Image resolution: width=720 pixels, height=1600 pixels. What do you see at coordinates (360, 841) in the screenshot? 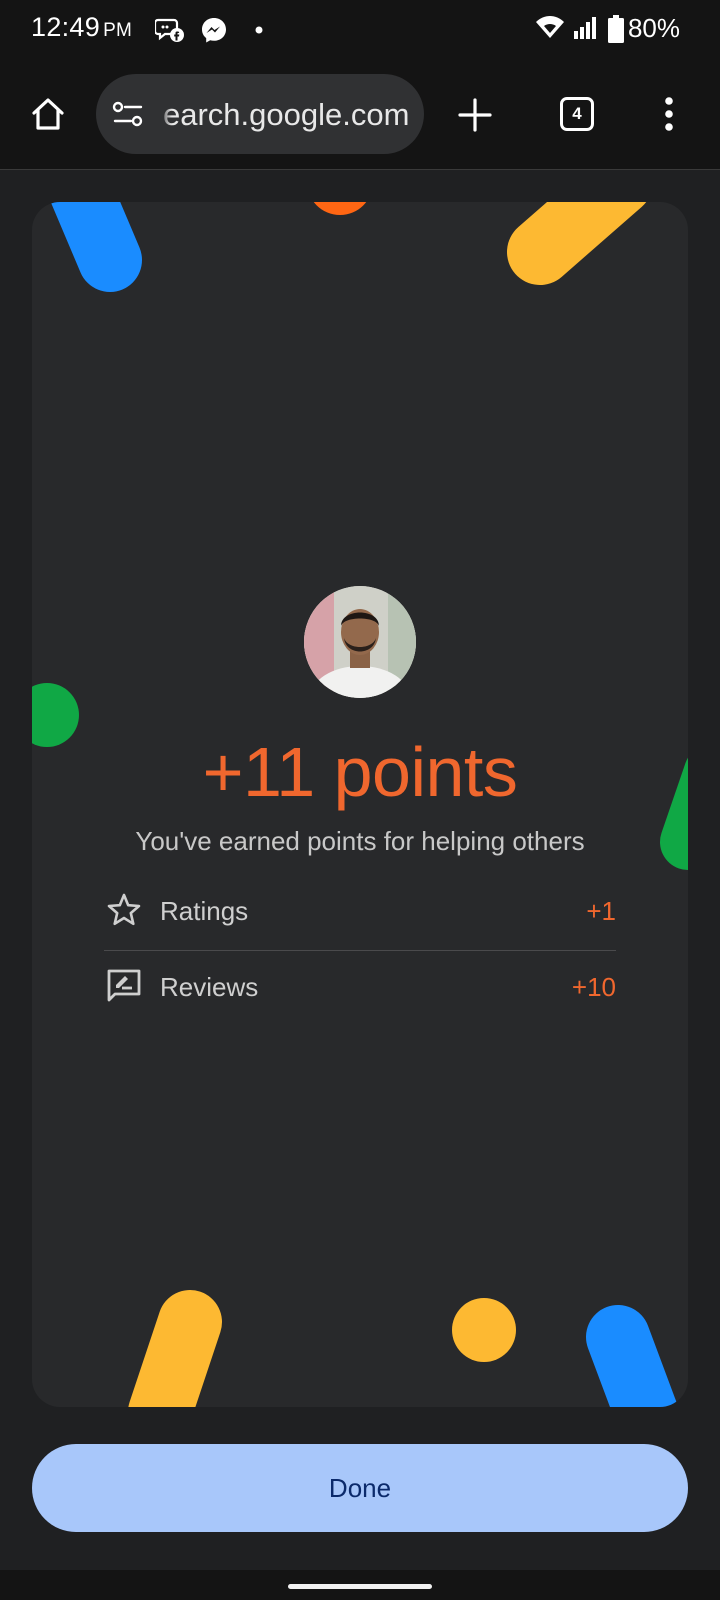
I see `points-subtitle: You've earned points for helping others` at bounding box center [360, 841].